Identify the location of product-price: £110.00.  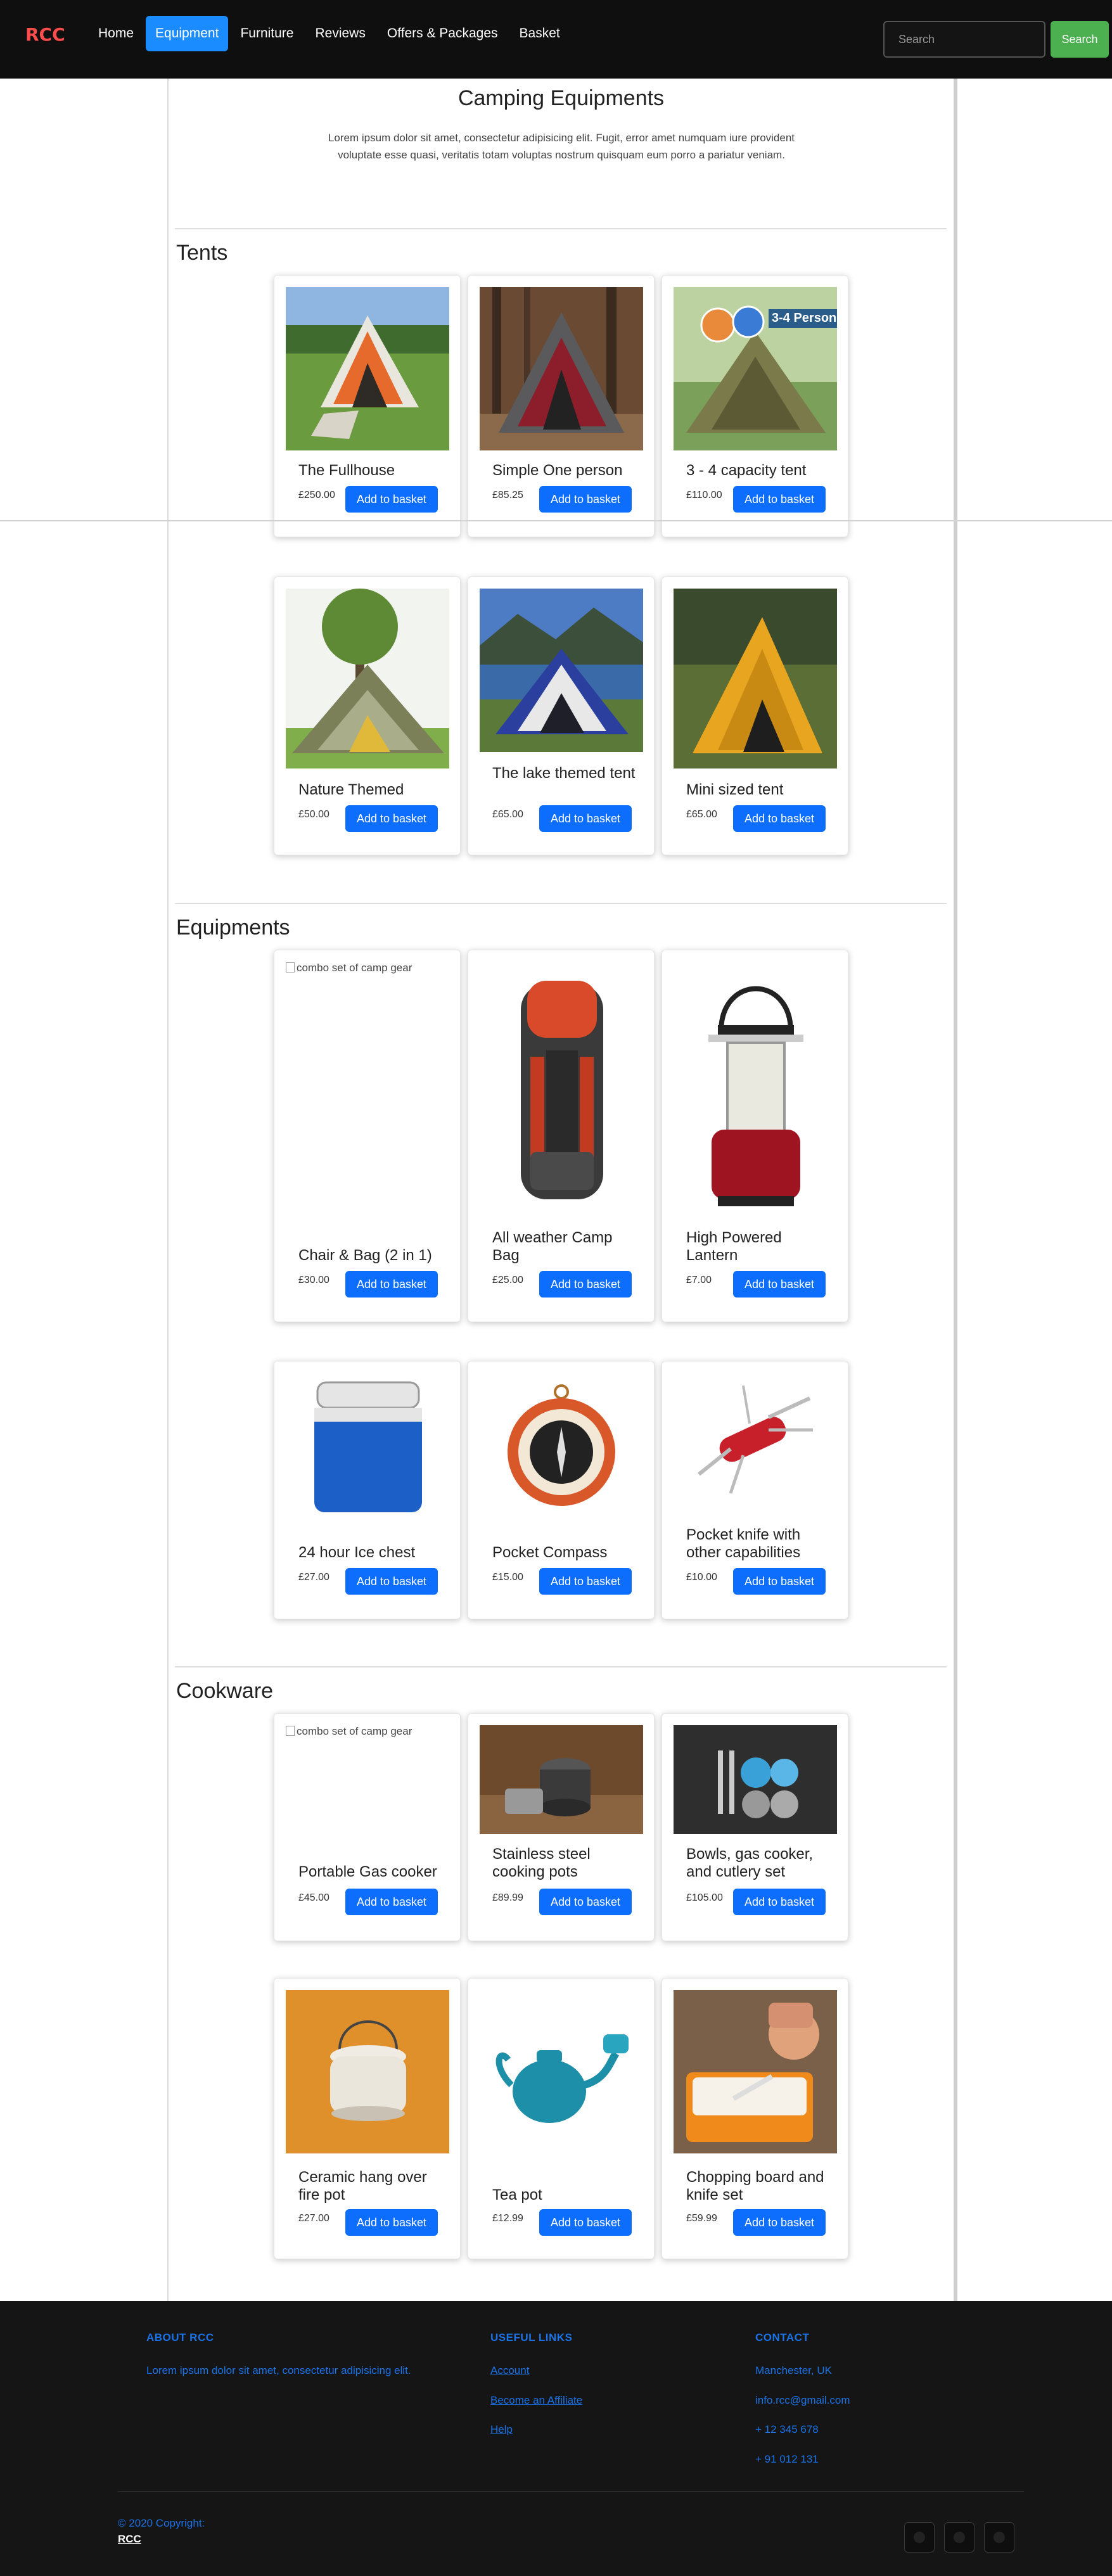
(704, 496).